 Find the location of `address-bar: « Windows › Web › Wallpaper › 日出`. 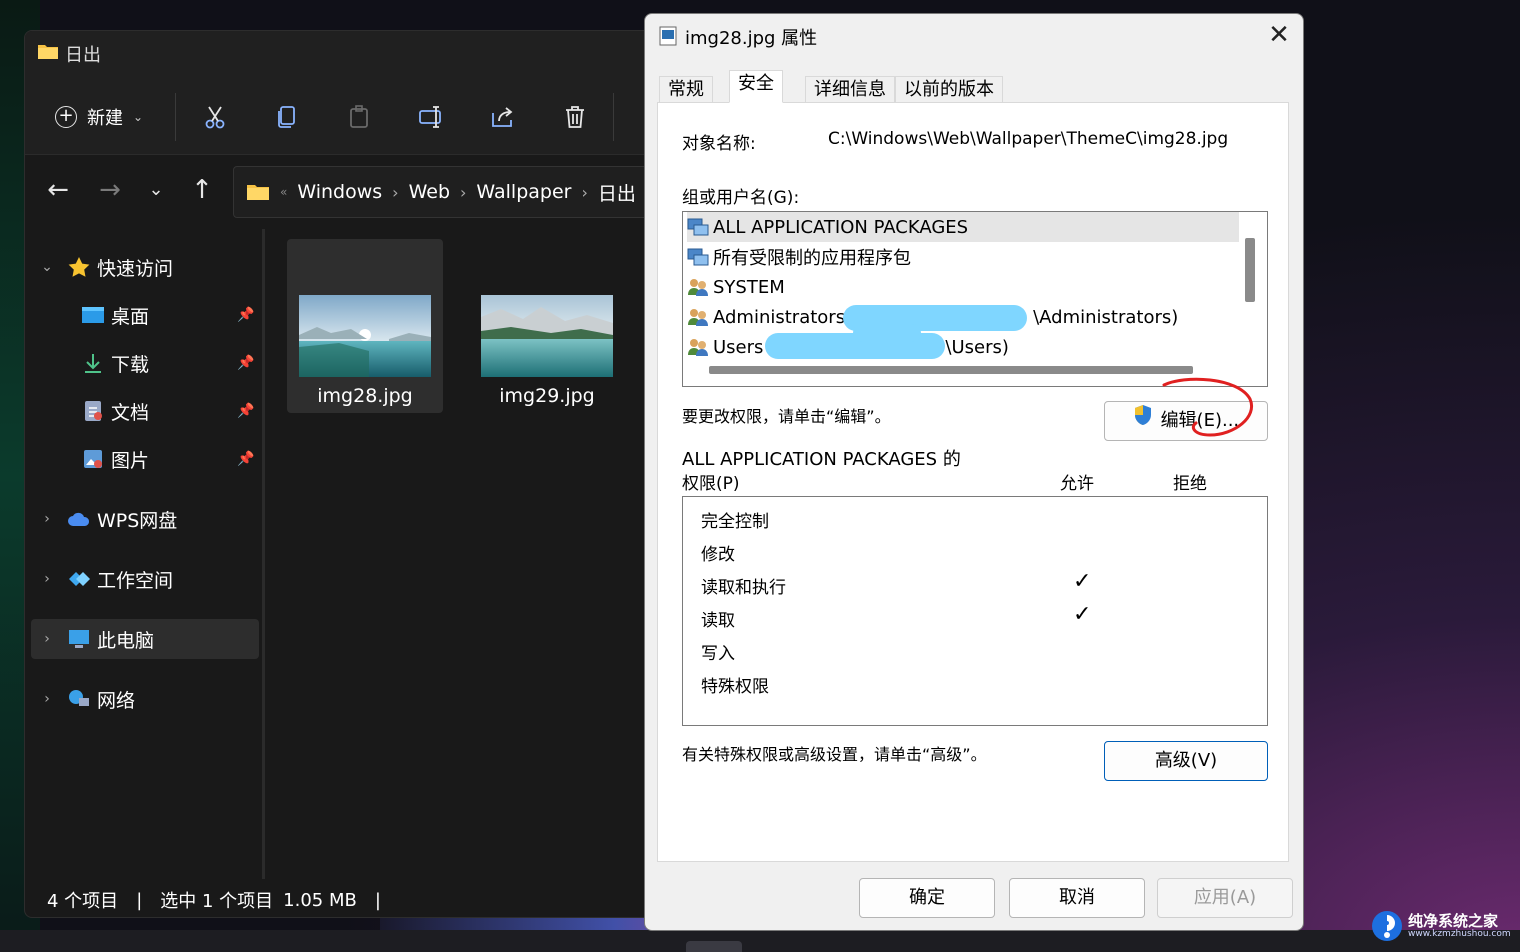

address-bar: « Windows › Web › Wallpaper › 日出 is located at coordinates (448, 192).